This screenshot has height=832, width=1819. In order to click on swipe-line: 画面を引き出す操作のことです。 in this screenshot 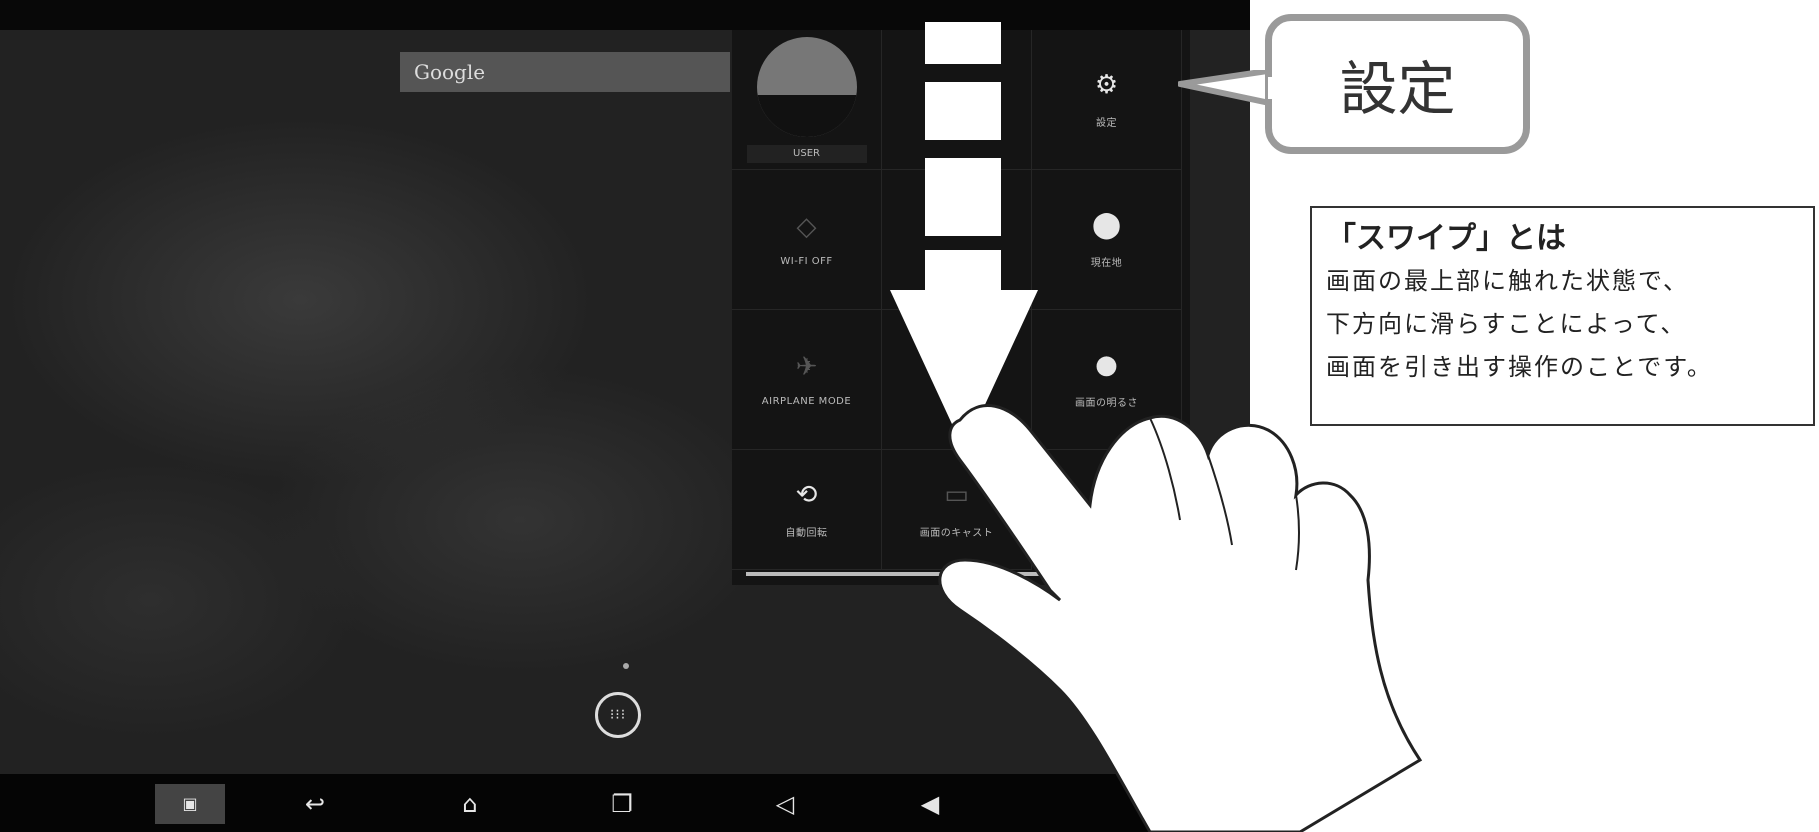, I will do `click(1519, 367)`.